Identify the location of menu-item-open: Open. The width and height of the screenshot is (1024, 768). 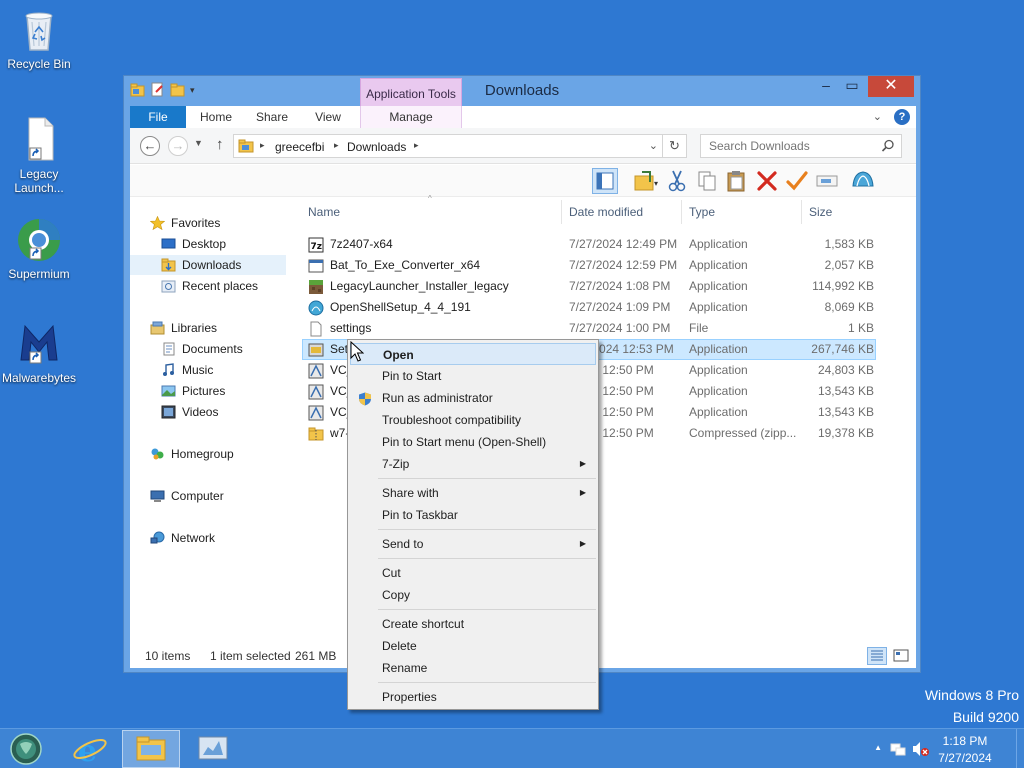
(473, 354).